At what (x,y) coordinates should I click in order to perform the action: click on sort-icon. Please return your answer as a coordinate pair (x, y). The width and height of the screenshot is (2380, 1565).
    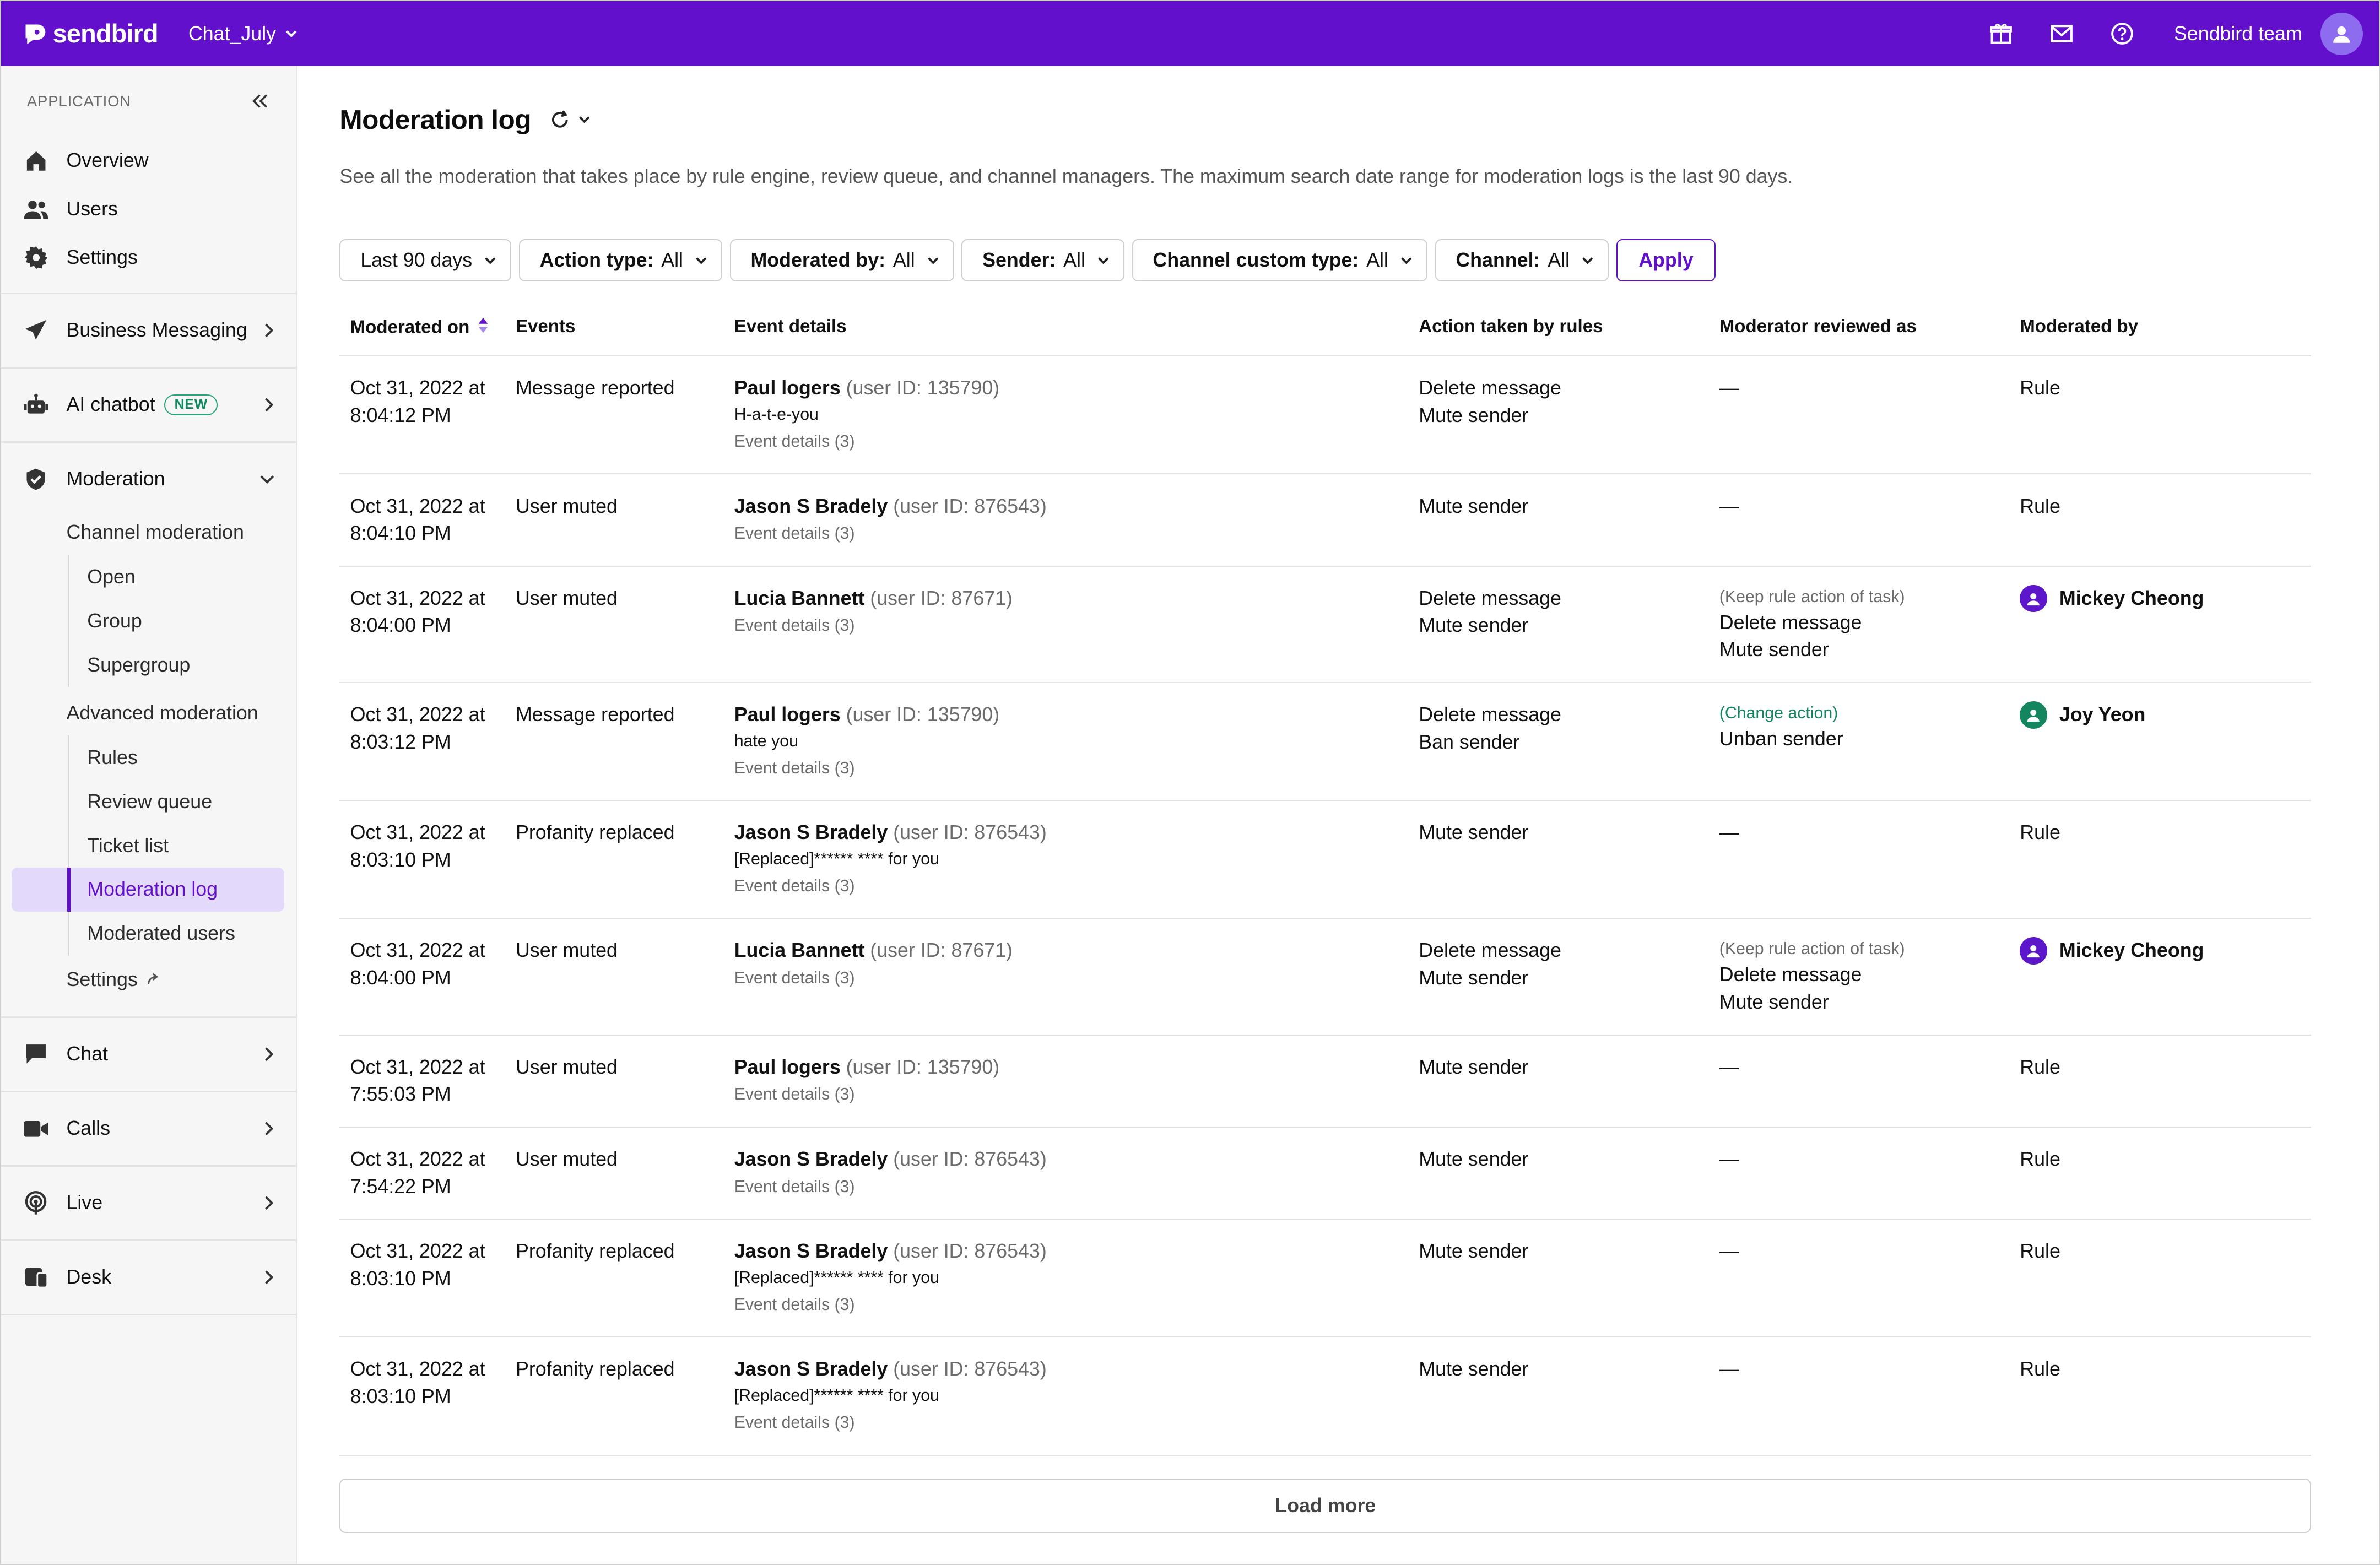
    Looking at the image, I should click on (483, 325).